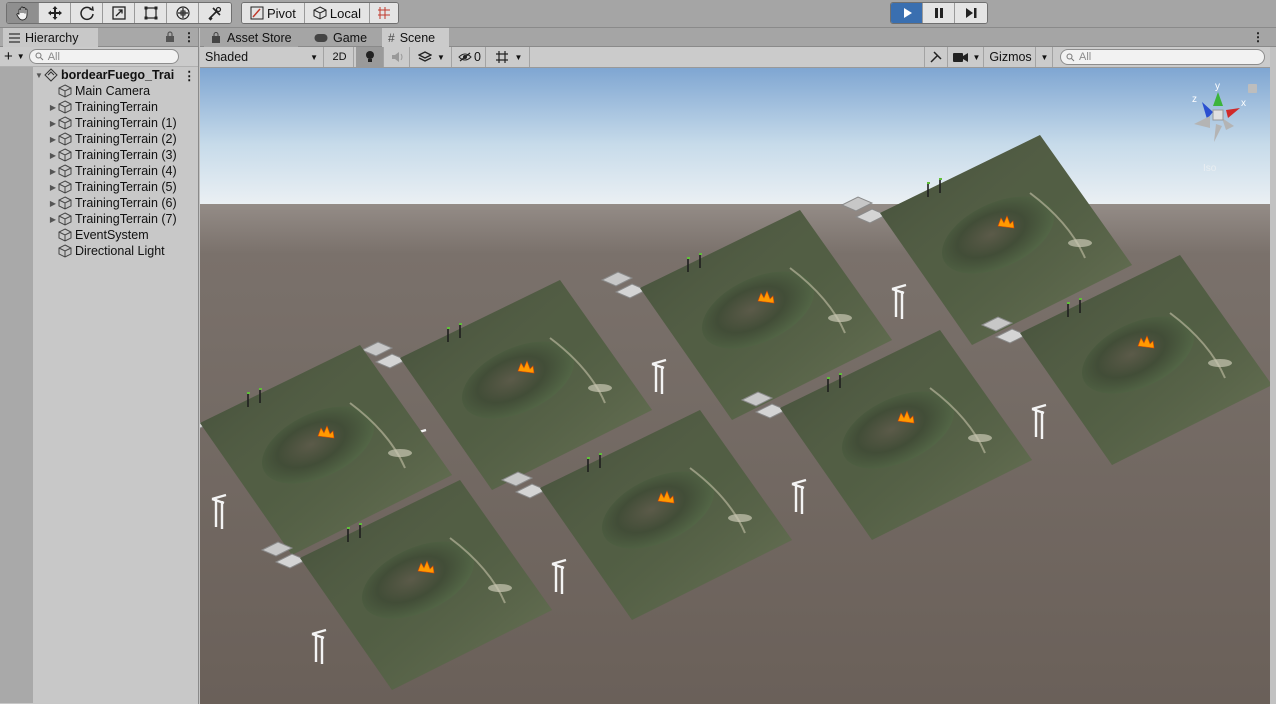 The image size is (1276, 704). Describe the element at coordinates (1011, 57) in the screenshot. I see `gizmos-button: Gizmos` at that location.